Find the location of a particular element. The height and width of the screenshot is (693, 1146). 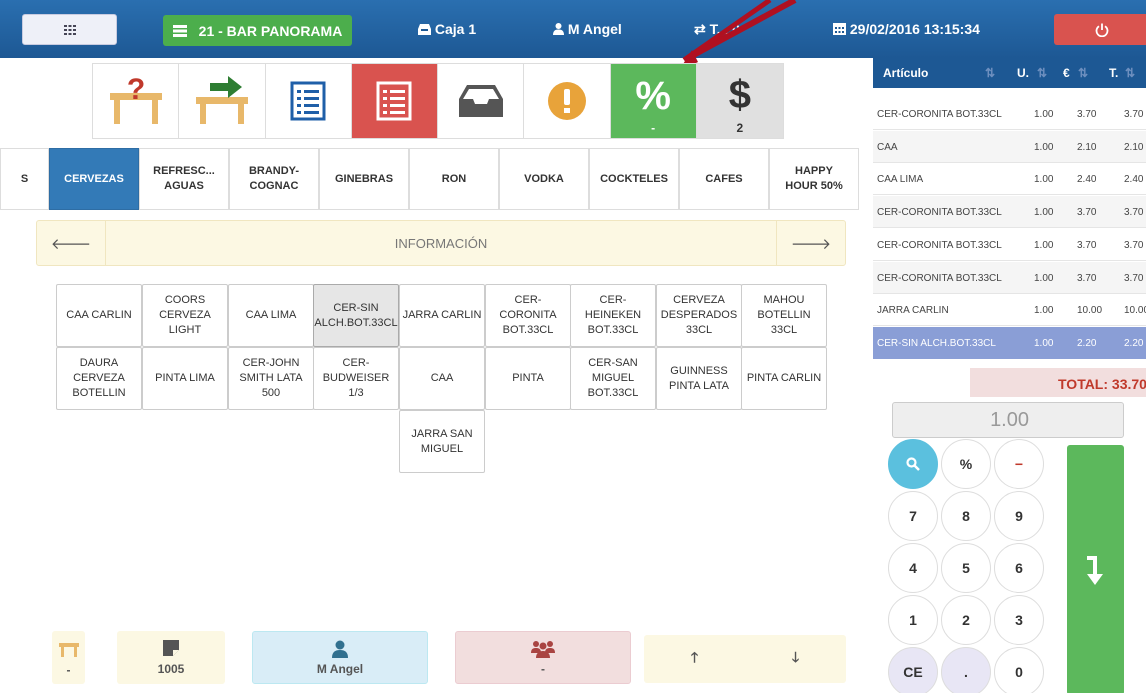

col-article: Artículo is located at coordinates (905, 73).